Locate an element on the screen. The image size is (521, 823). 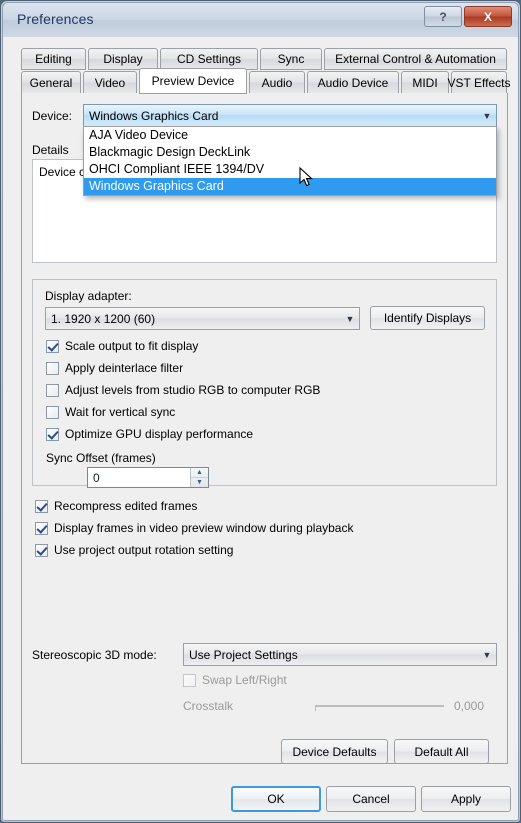
sync-offset-value: 0 is located at coordinates (139, 478).